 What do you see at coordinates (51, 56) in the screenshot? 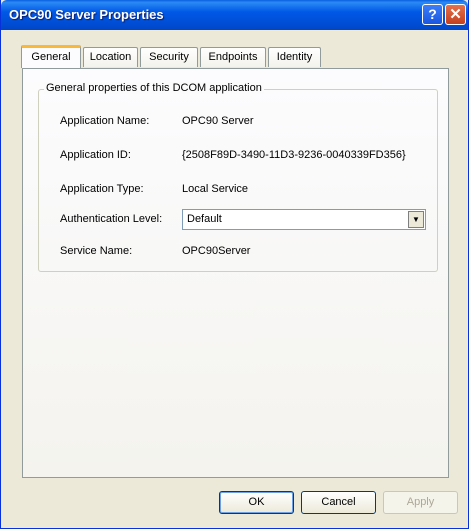
I see `tab-general: General` at bounding box center [51, 56].